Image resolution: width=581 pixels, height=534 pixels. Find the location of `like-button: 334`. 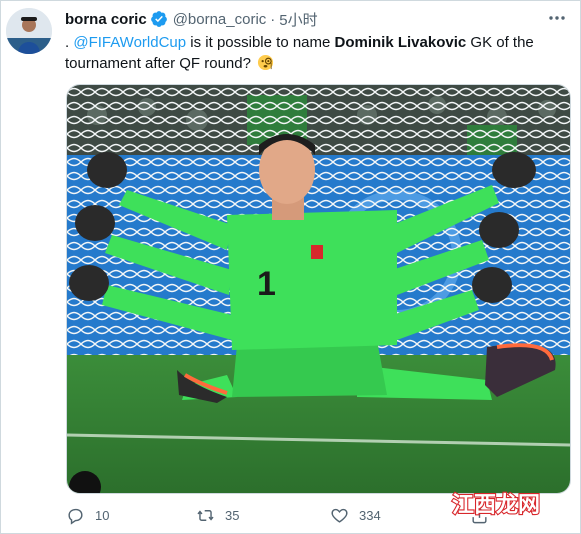

like-button: 334 is located at coordinates (355, 515).